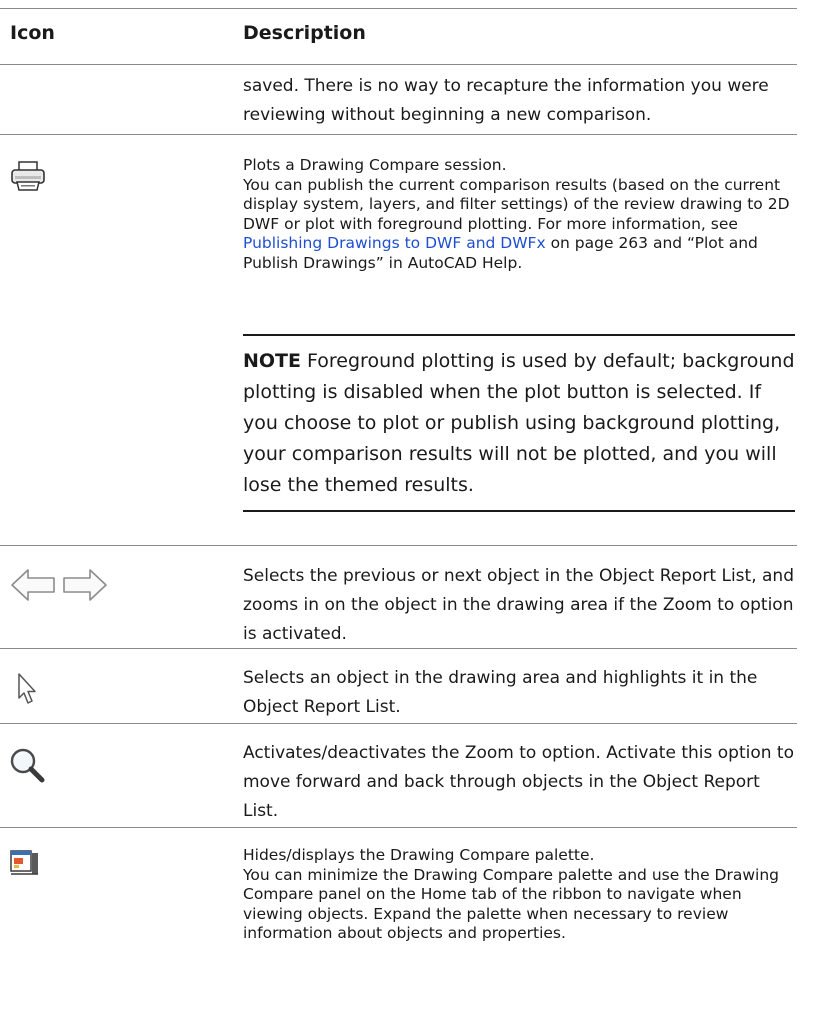  What do you see at coordinates (59, 587) in the screenshot?
I see `previous-next-arrows-icon` at bounding box center [59, 587].